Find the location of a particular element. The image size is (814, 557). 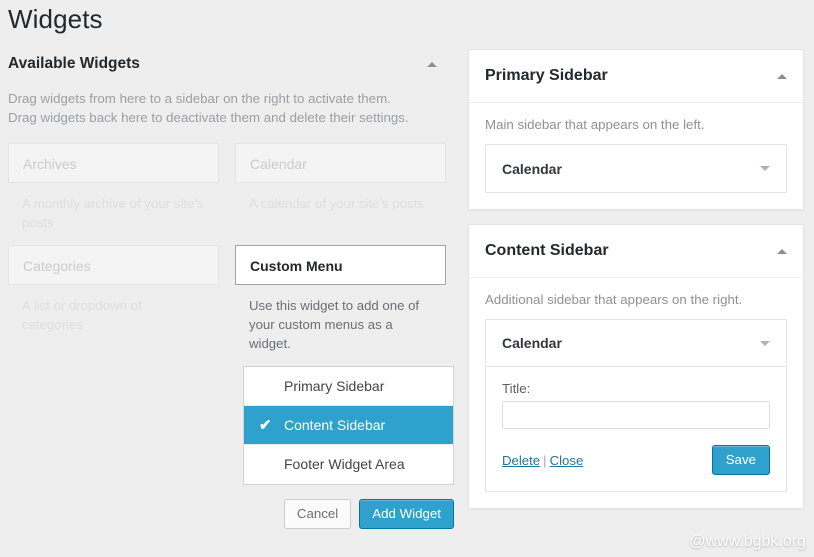

close-link: Close is located at coordinates (567, 460).